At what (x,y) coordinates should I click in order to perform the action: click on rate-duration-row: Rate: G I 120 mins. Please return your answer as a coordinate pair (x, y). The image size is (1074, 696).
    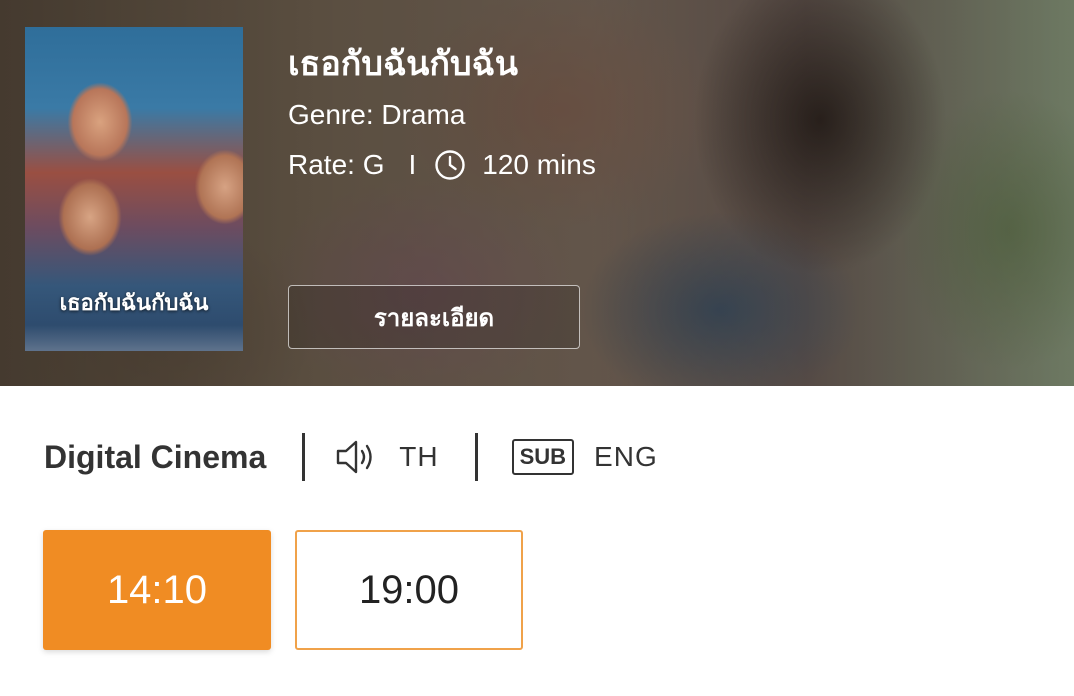
    Looking at the image, I should click on (442, 165).